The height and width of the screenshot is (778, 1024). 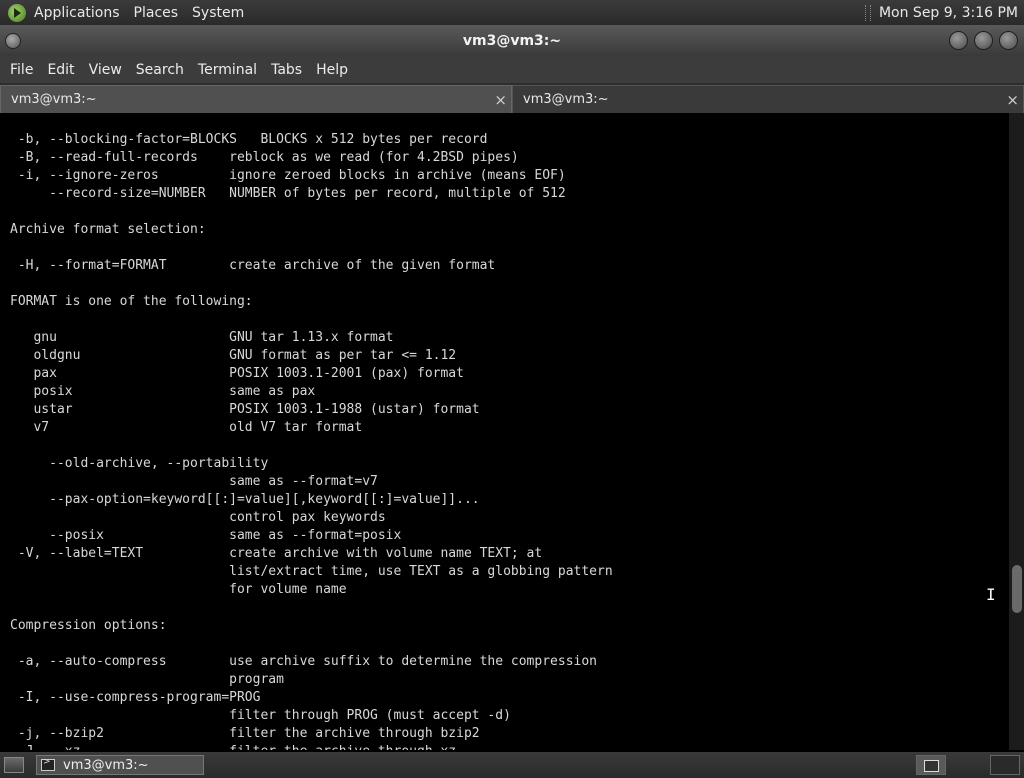 I want to click on tab-bar: vm3@vm3:~ × vm3@vm3:~ ×, so click(x=512, y=98).